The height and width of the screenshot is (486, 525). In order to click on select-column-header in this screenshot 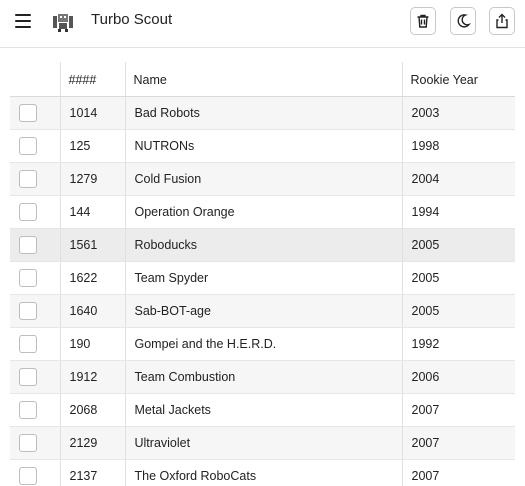, I will do `click(35, 79)`.